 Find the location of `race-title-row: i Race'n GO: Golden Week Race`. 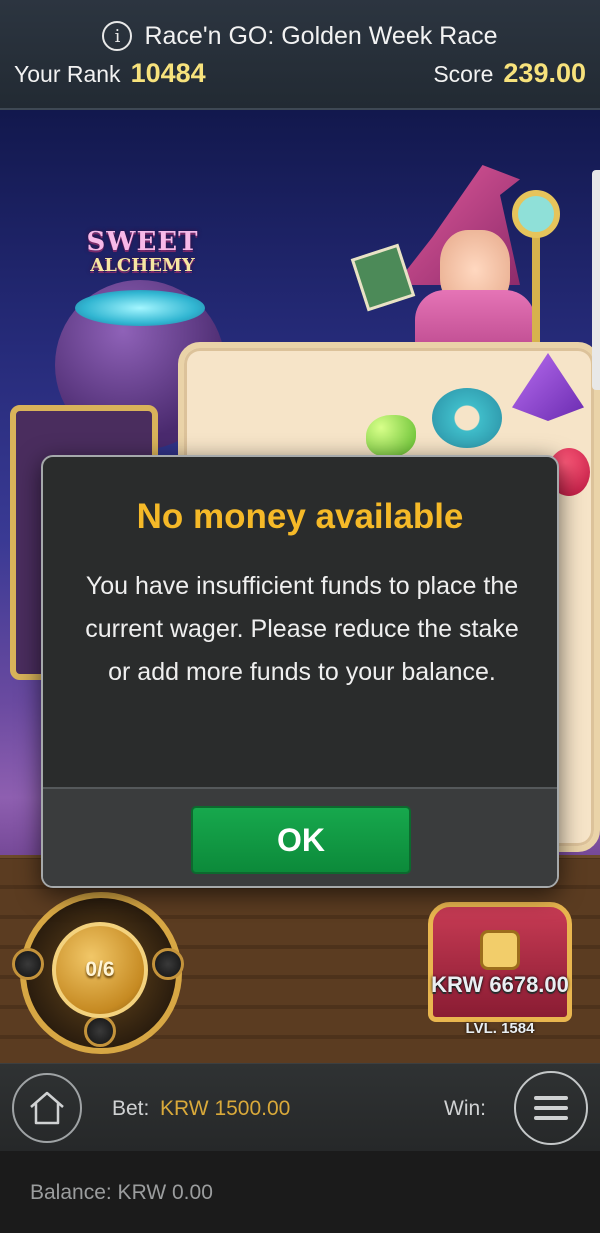

race-title-row: i Race'n GO: Golden Week Race is located at coordinates (300, 36).